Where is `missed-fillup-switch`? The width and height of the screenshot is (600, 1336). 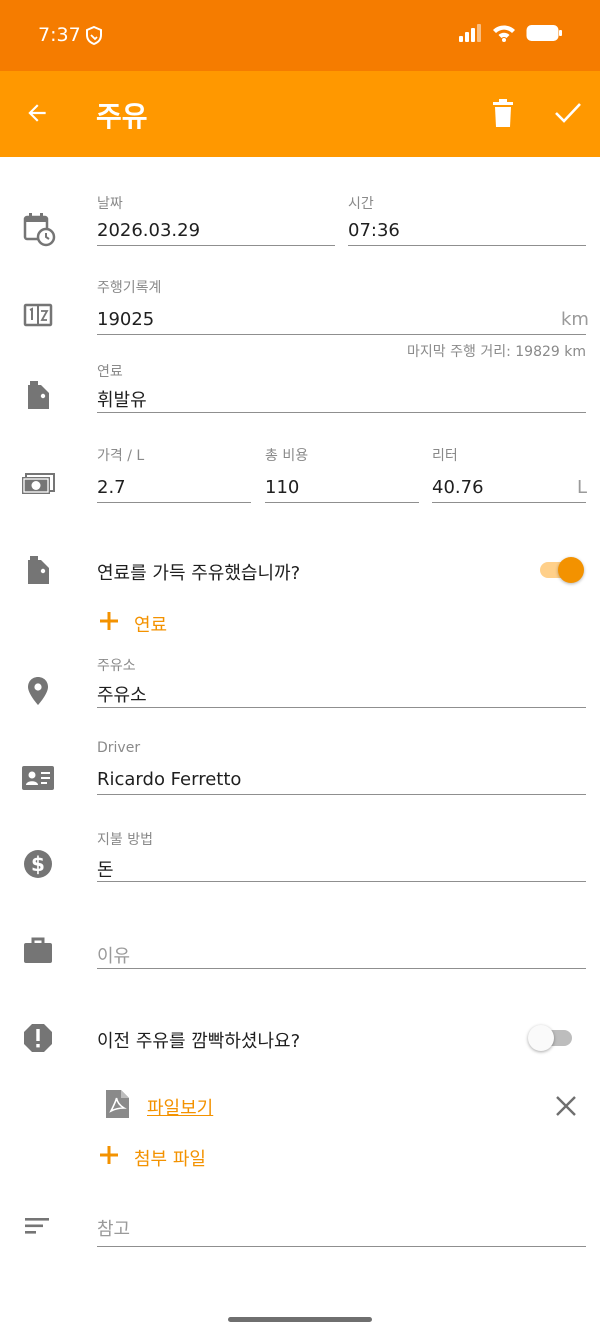 missed-fillup-switch is located at coordinates (551, 1038).